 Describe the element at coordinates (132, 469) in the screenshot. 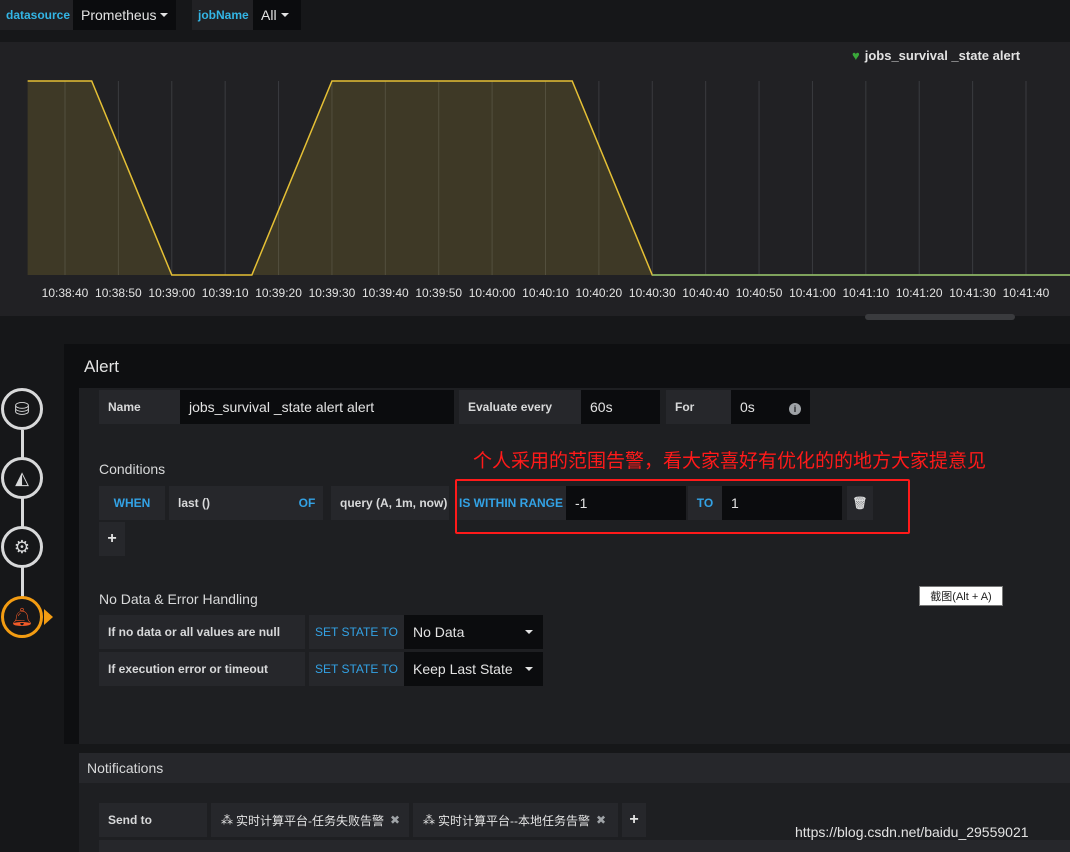

I see `conditions-title: Conditions` at that location.